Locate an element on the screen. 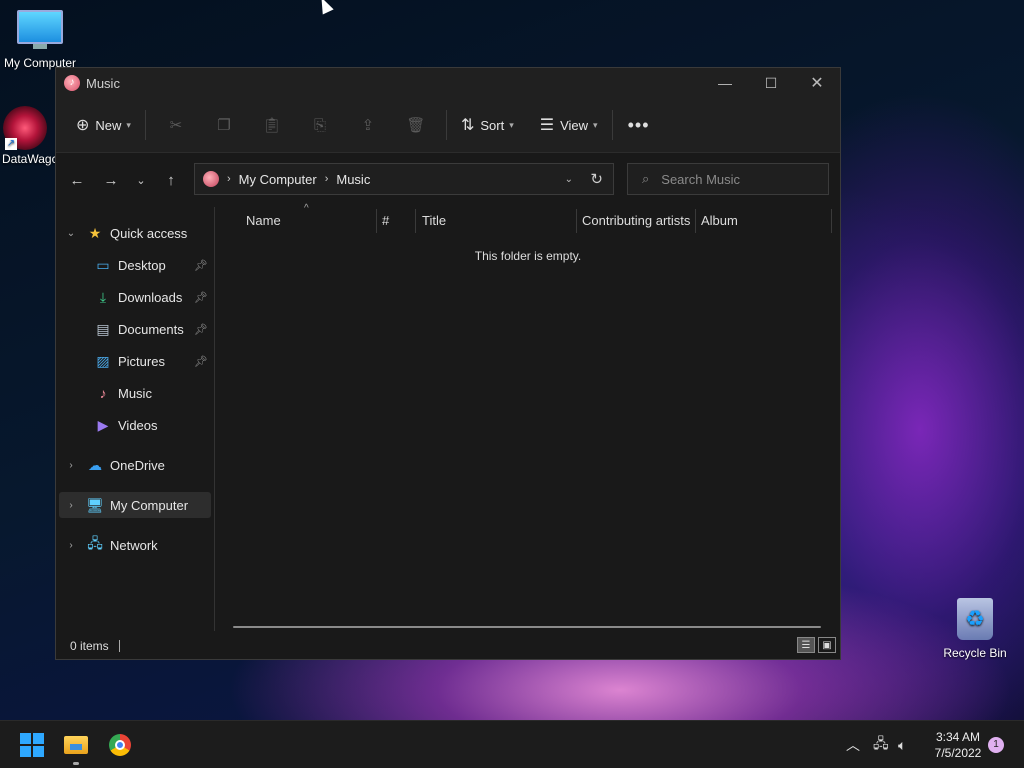 The height and width of the screenshot is (768, 1024). copy-button: ❐ is located at coordinates (224, 125).